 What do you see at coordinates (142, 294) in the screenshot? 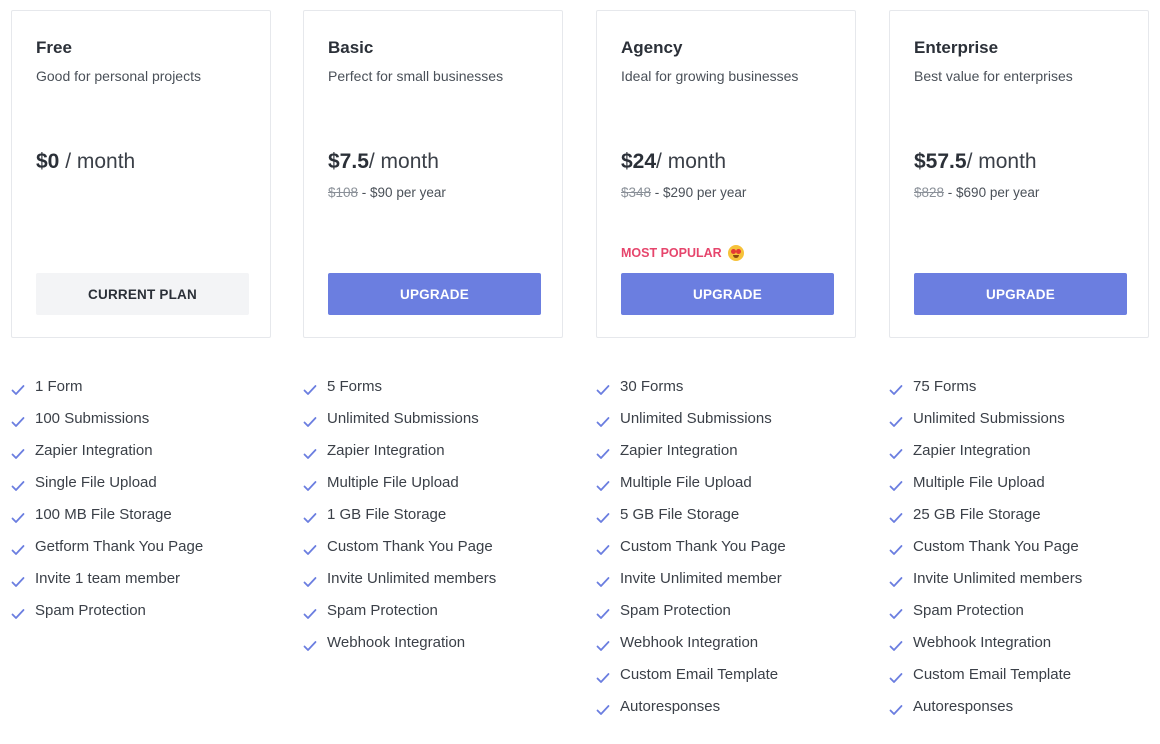
I see `current-plan-button: CURRENT PLAN` at bounding box center [142, 294].